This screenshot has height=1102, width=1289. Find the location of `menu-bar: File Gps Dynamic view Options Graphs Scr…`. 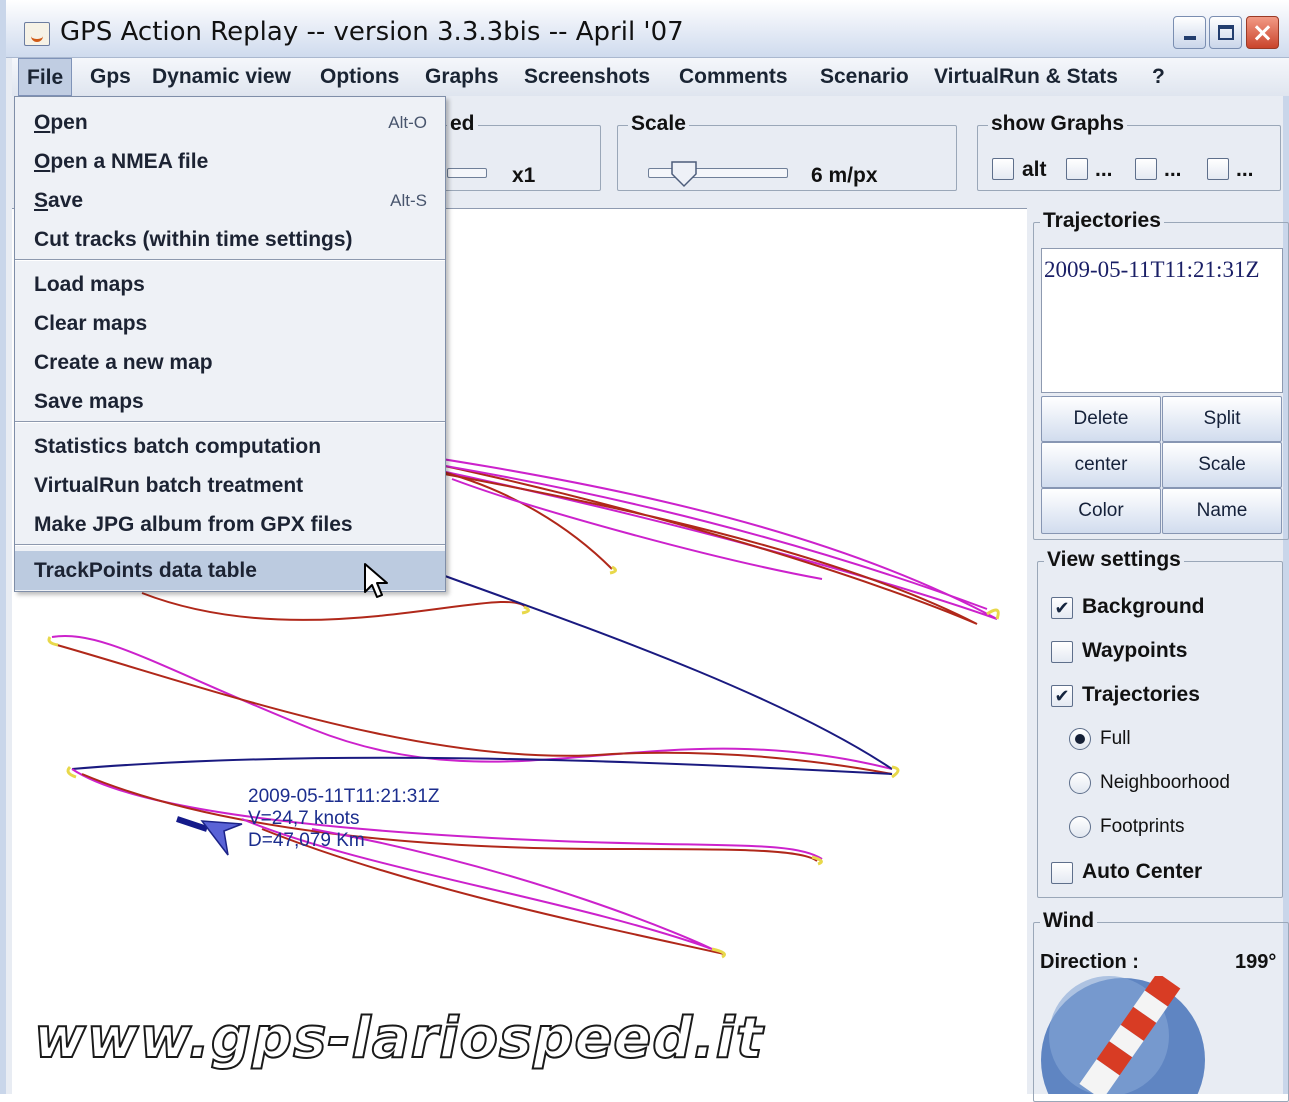

menu-bar: File Gps Dynamic view Options Graphs Scr… is located at coordinates (650, 77).